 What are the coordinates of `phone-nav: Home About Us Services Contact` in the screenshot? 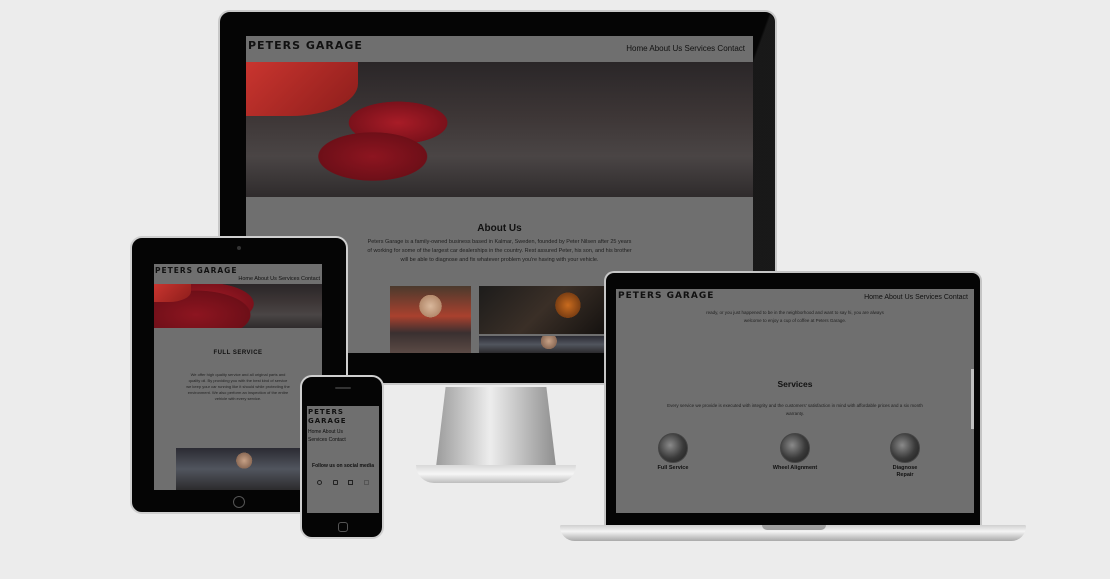 It's located at (338, 436).